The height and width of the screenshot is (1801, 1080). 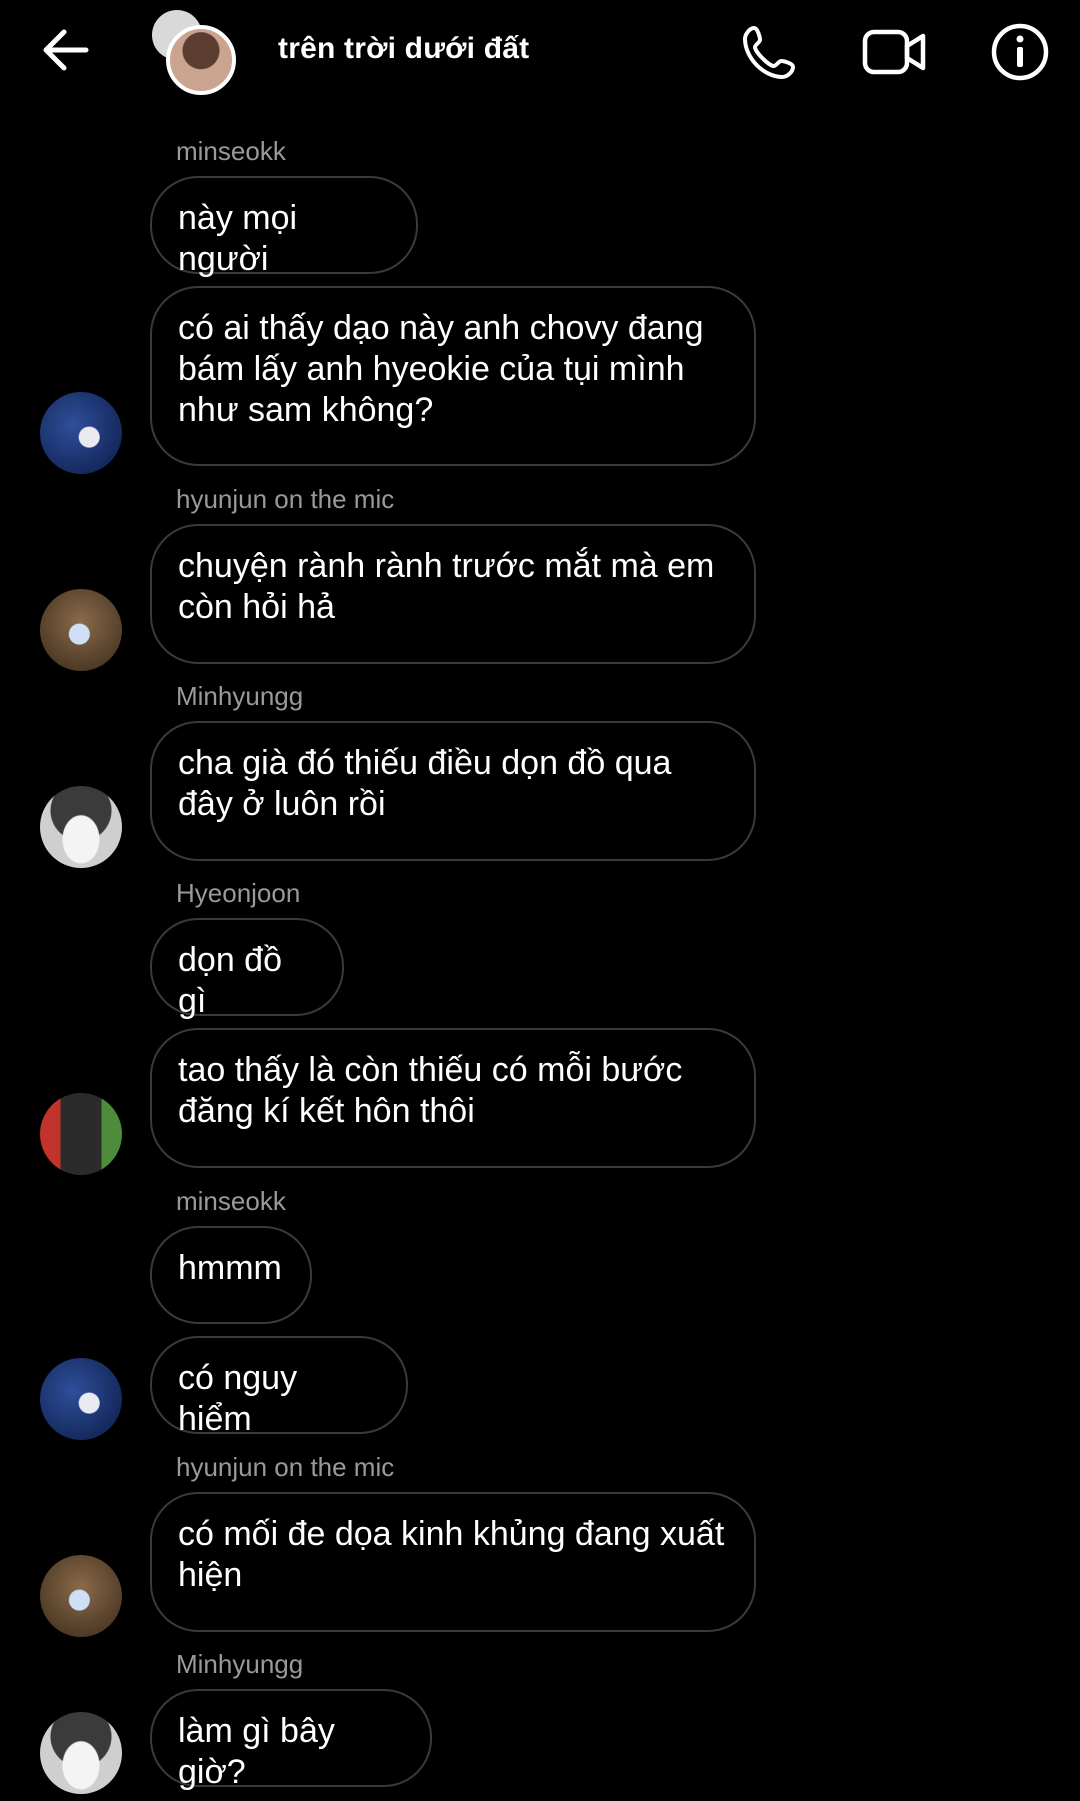 I want to click on message-bubble: hmmm, so click(x=231, y=1275).